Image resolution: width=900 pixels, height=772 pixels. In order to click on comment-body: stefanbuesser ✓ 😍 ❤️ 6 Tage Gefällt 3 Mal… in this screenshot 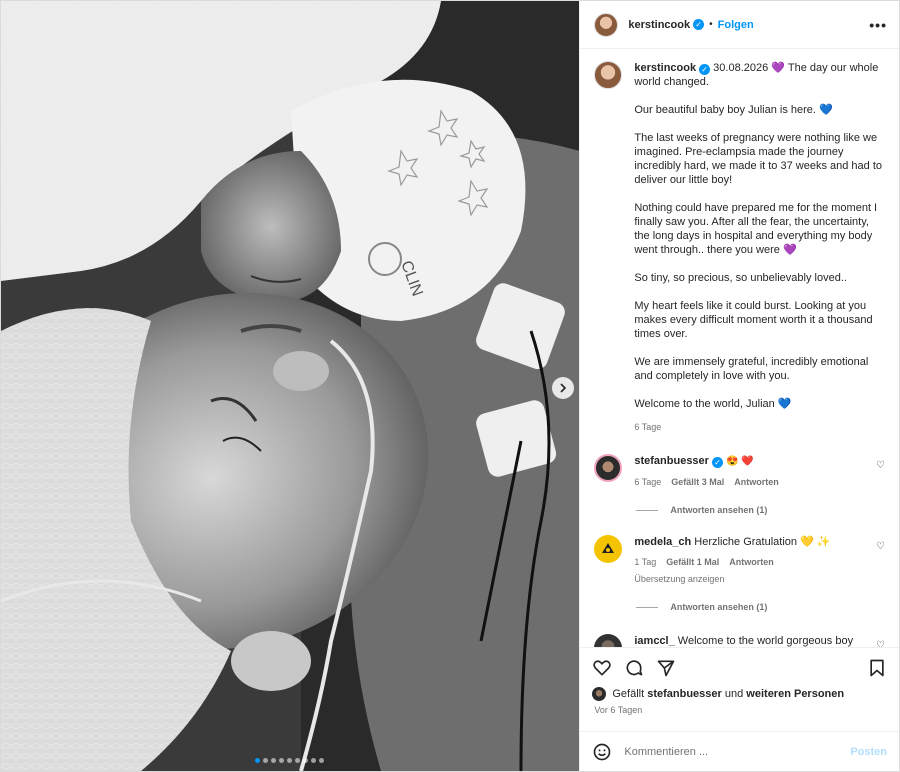, I will do `click(754, 471)`.